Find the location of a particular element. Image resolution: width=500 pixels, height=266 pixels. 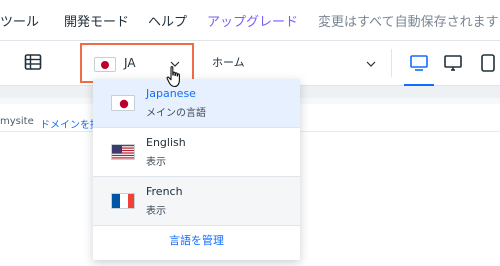

language-option-french: French 表示 is located at coordinates (196, 201).